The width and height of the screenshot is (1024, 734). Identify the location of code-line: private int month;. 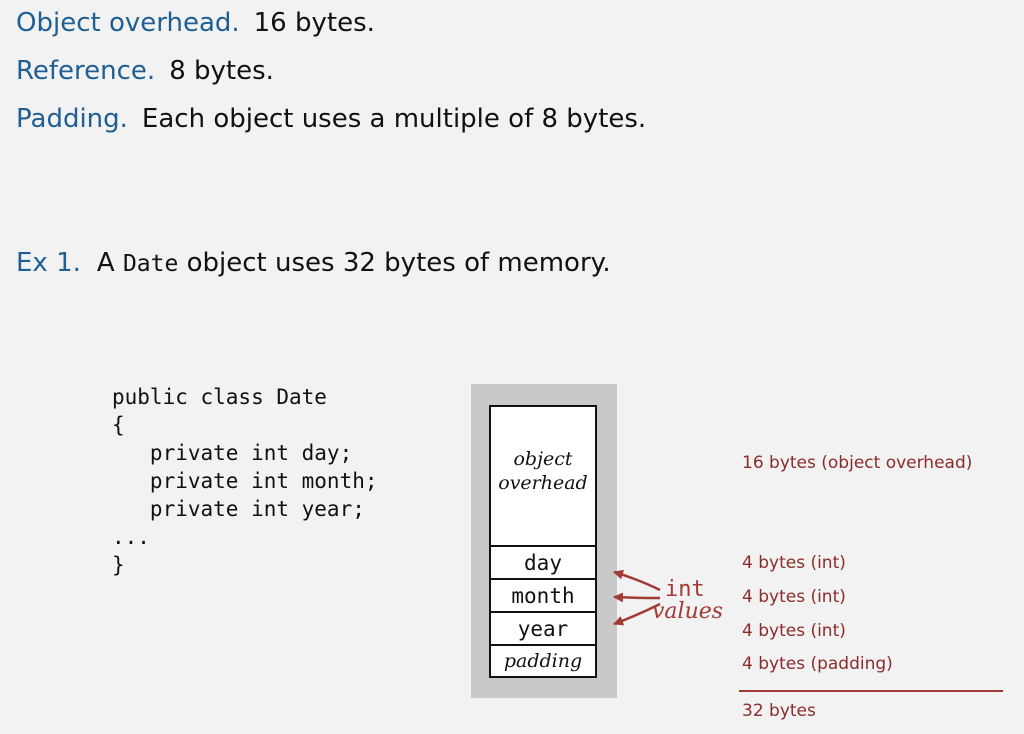
(245, 481).